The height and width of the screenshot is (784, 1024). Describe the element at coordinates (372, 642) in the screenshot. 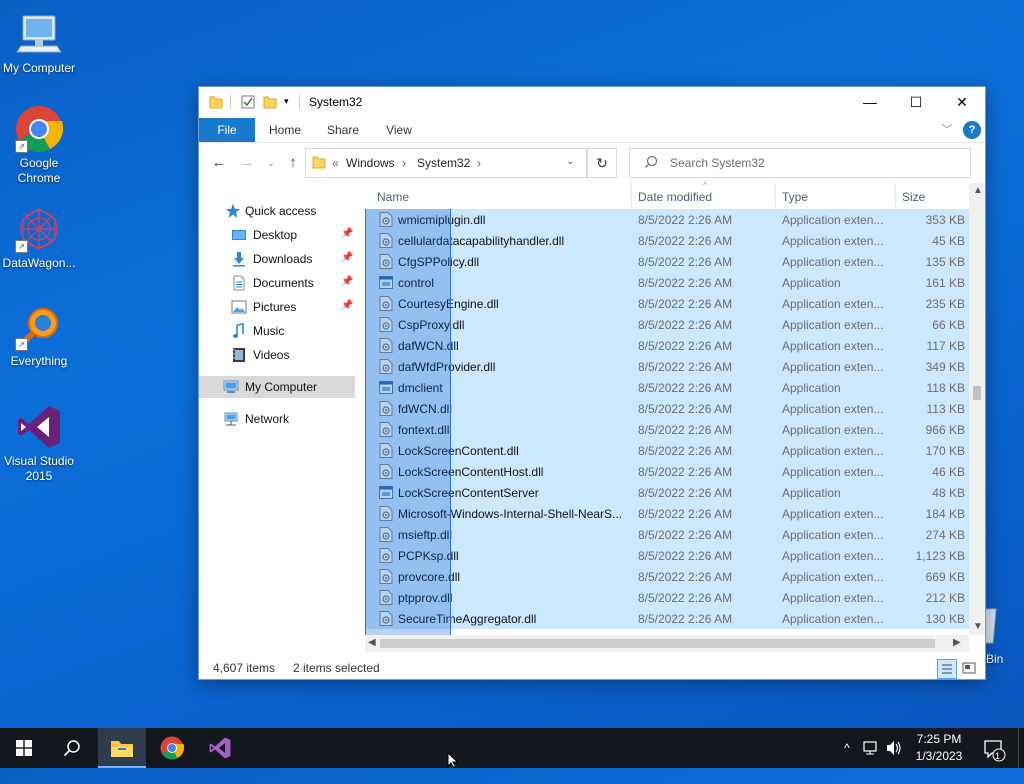

I see `scroll-left-icon: ◀` at that location.